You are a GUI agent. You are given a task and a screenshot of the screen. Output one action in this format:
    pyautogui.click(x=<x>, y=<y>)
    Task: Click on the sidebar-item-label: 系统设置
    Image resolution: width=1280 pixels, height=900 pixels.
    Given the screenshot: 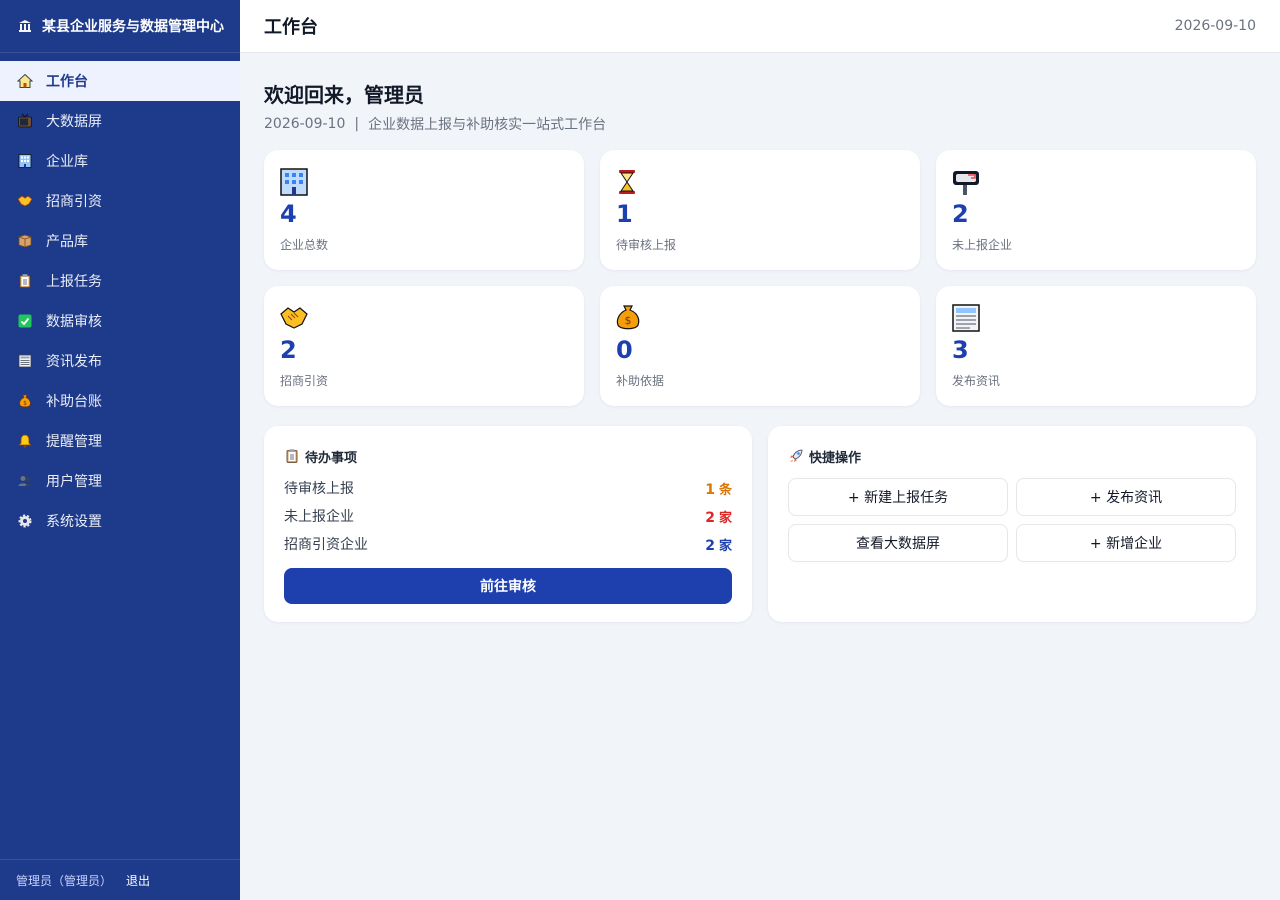 What is the action you would take?
    pyautogui.click(x=74, y=522)
    